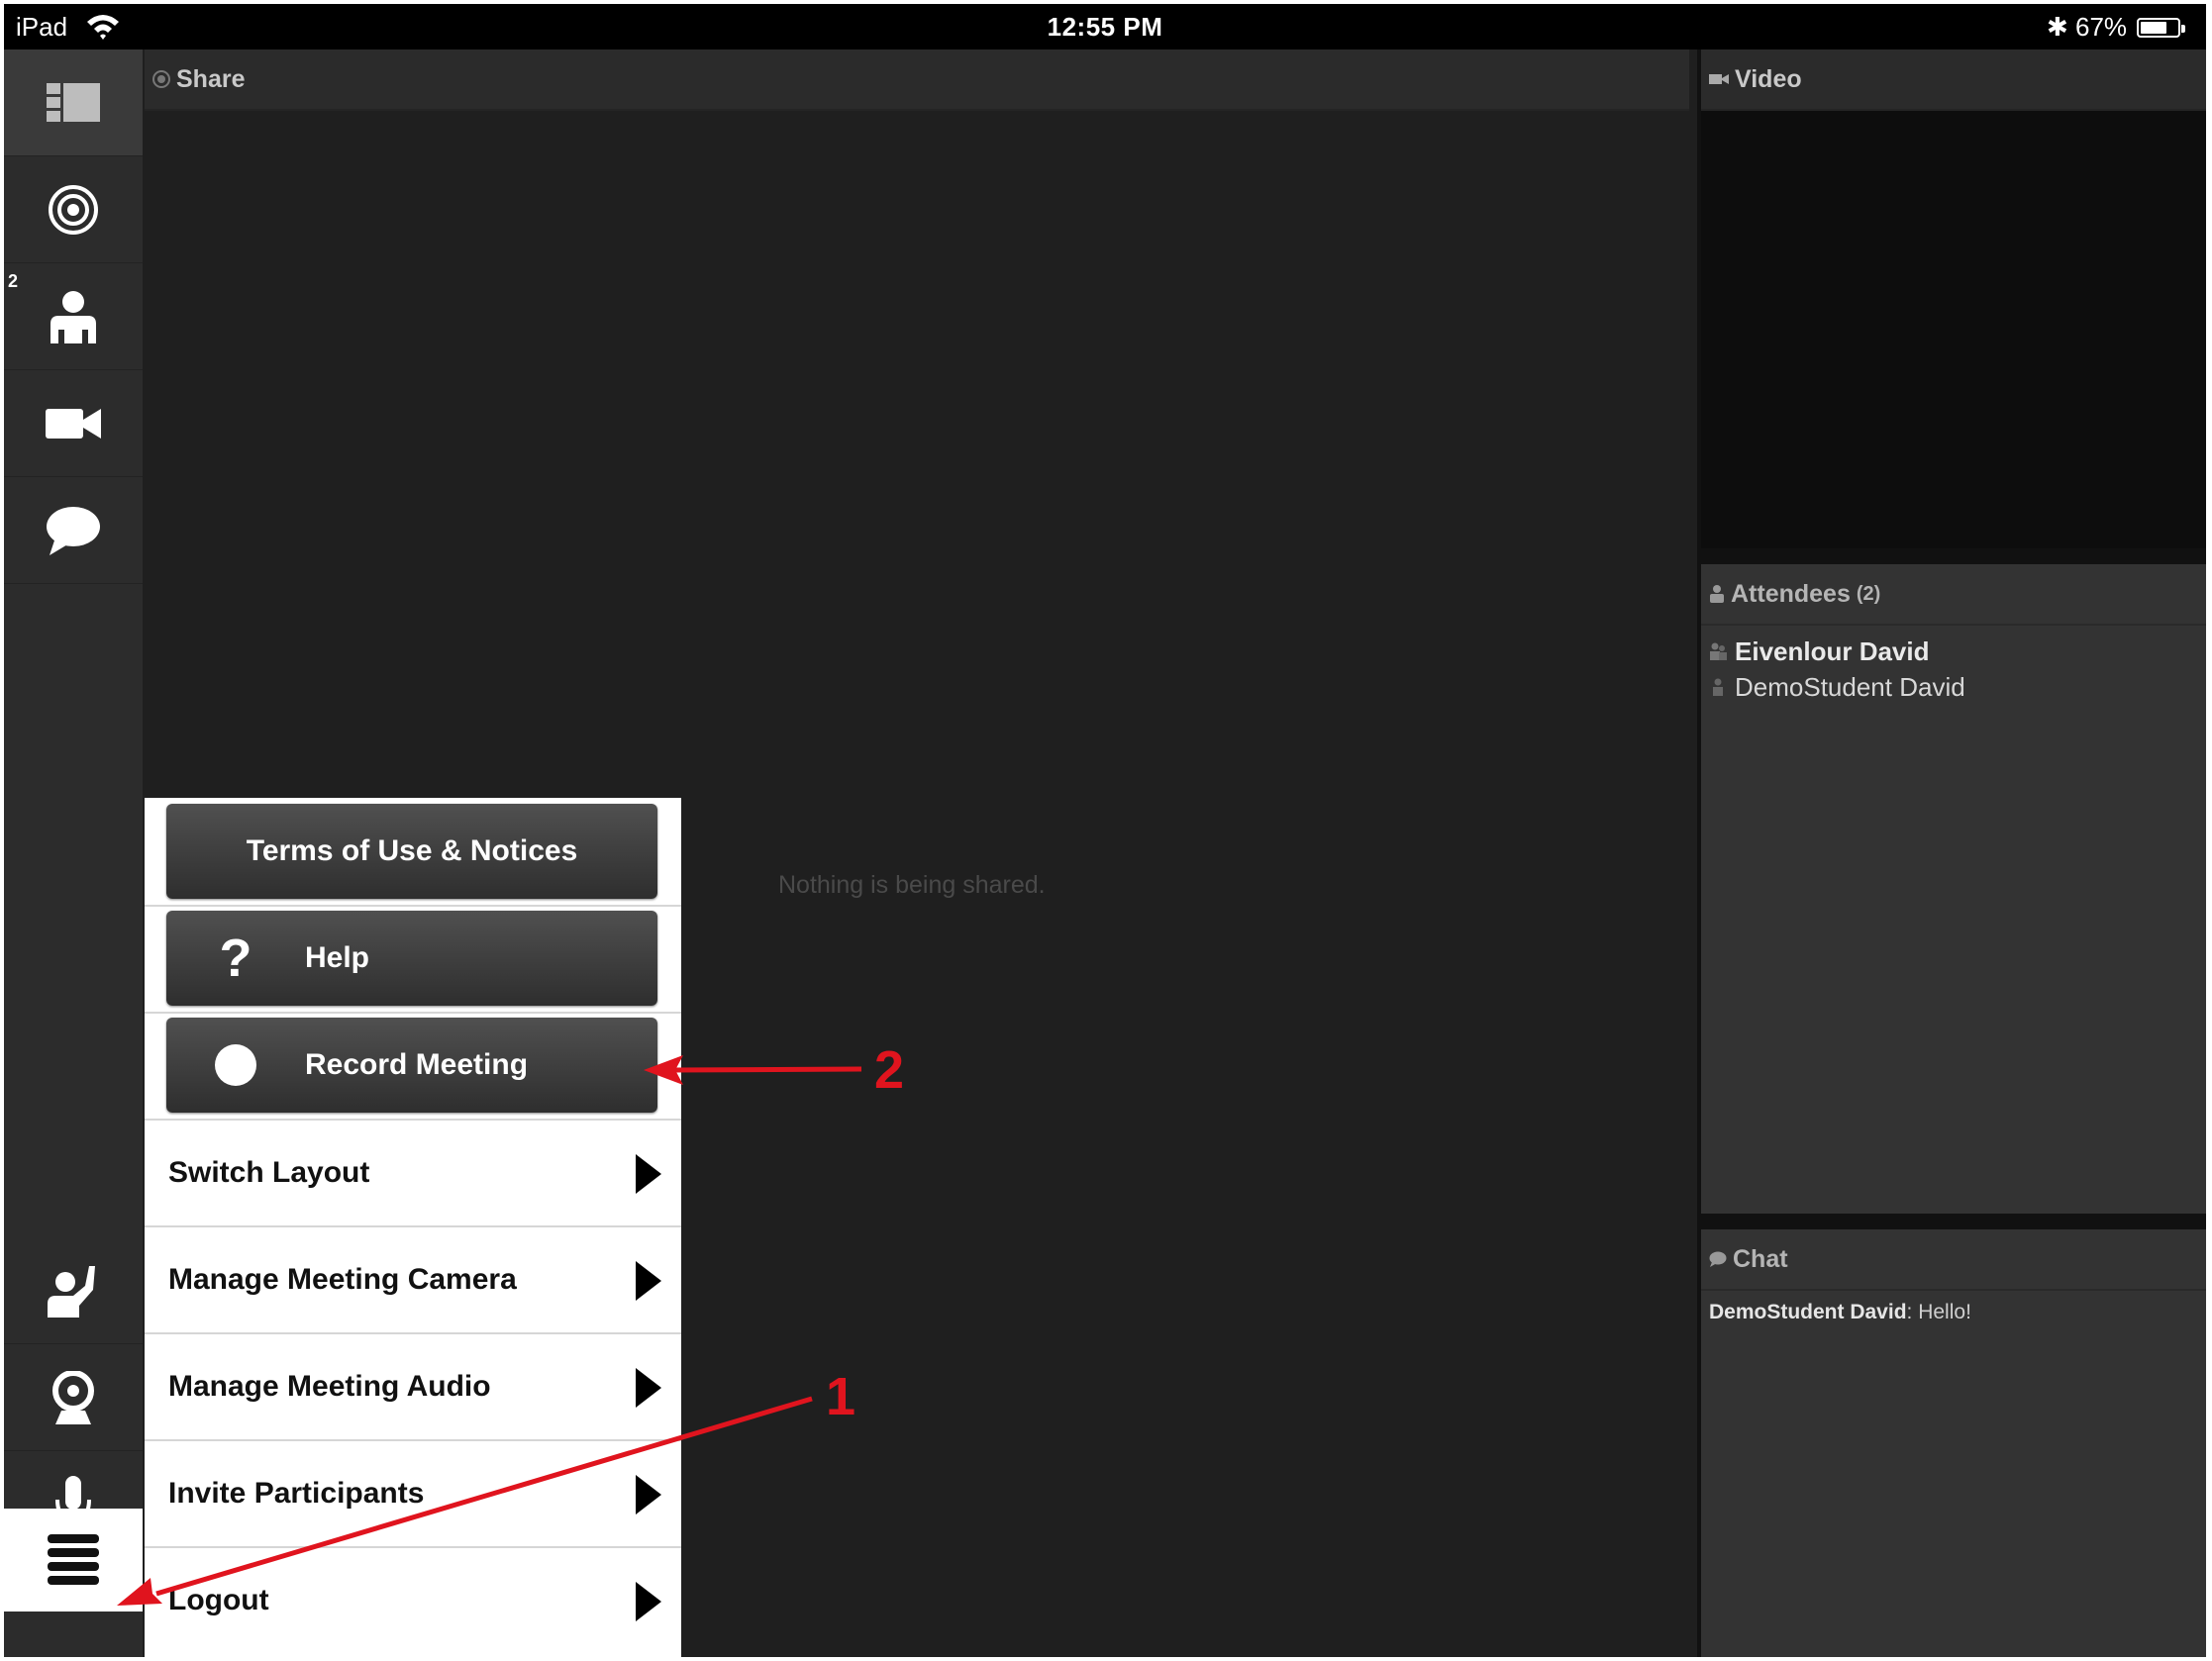 This screenshot has width=2212, height=1661. What do you see at coordinates (2161, 28) in the screenshot?
I see `battery-icon` at bounding box center [2161, 28].